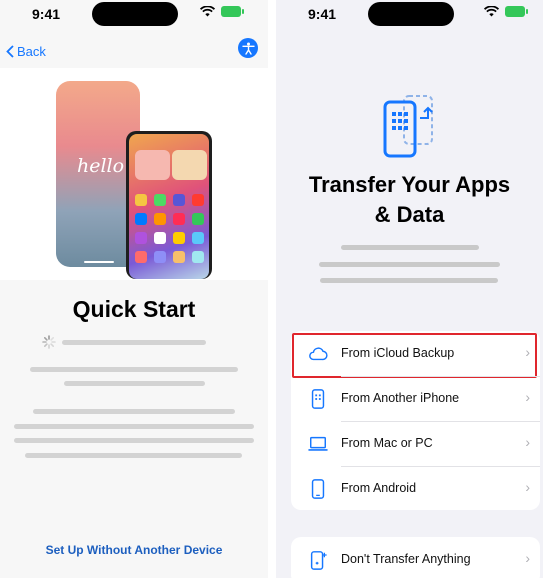 The image size is (543, 578). What do you see at coordinates (387, 443) in the screenshot?
I see `option-label: From Mac or PC` at bounding box center [387, 443].